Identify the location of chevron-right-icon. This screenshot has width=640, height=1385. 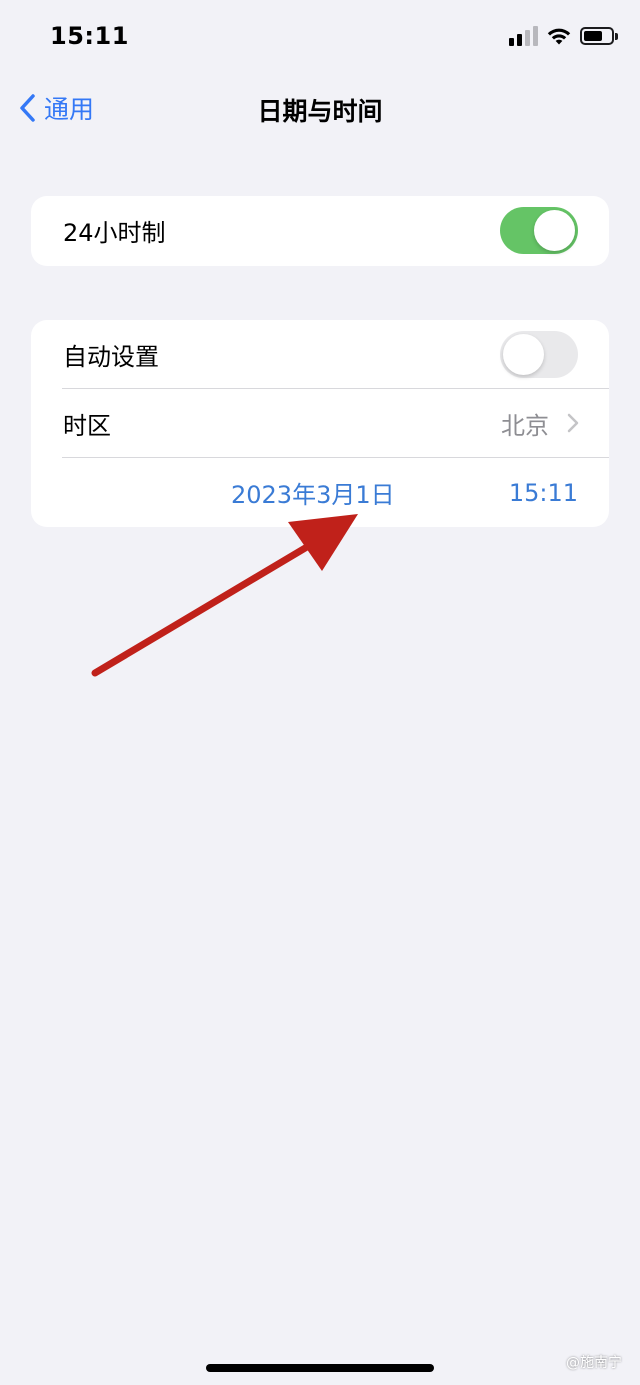
(573, 423).